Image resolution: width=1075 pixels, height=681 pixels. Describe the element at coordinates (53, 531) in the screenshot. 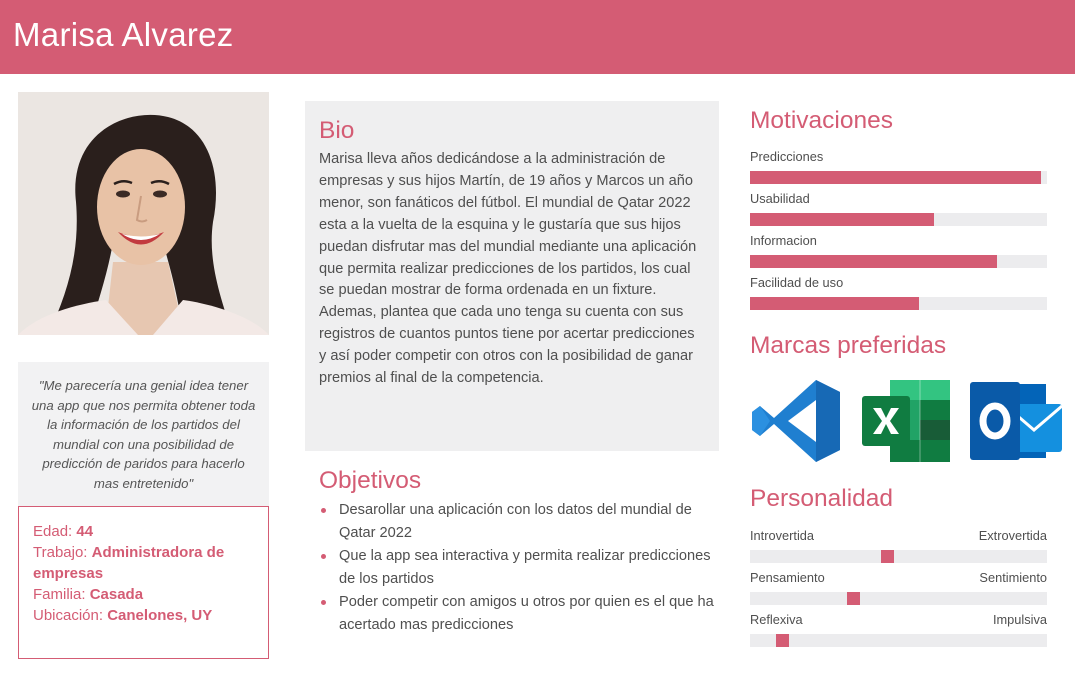

I see `age-label: Edad:` at that location.